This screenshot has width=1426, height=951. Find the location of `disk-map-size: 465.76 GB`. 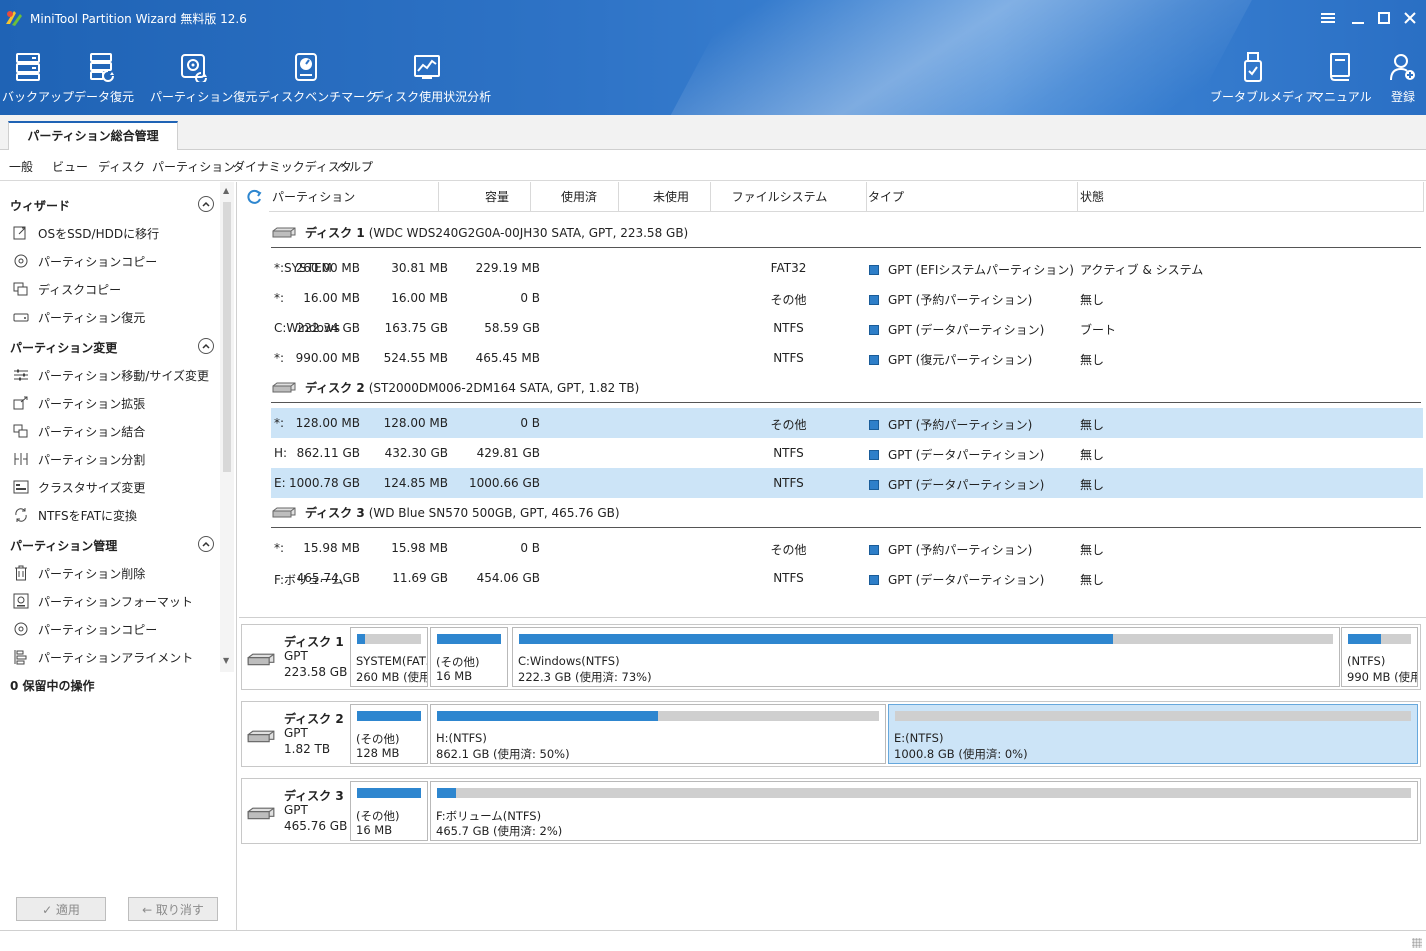

disk-map-size: 465.76 GB is located at coordinates (316, 826).